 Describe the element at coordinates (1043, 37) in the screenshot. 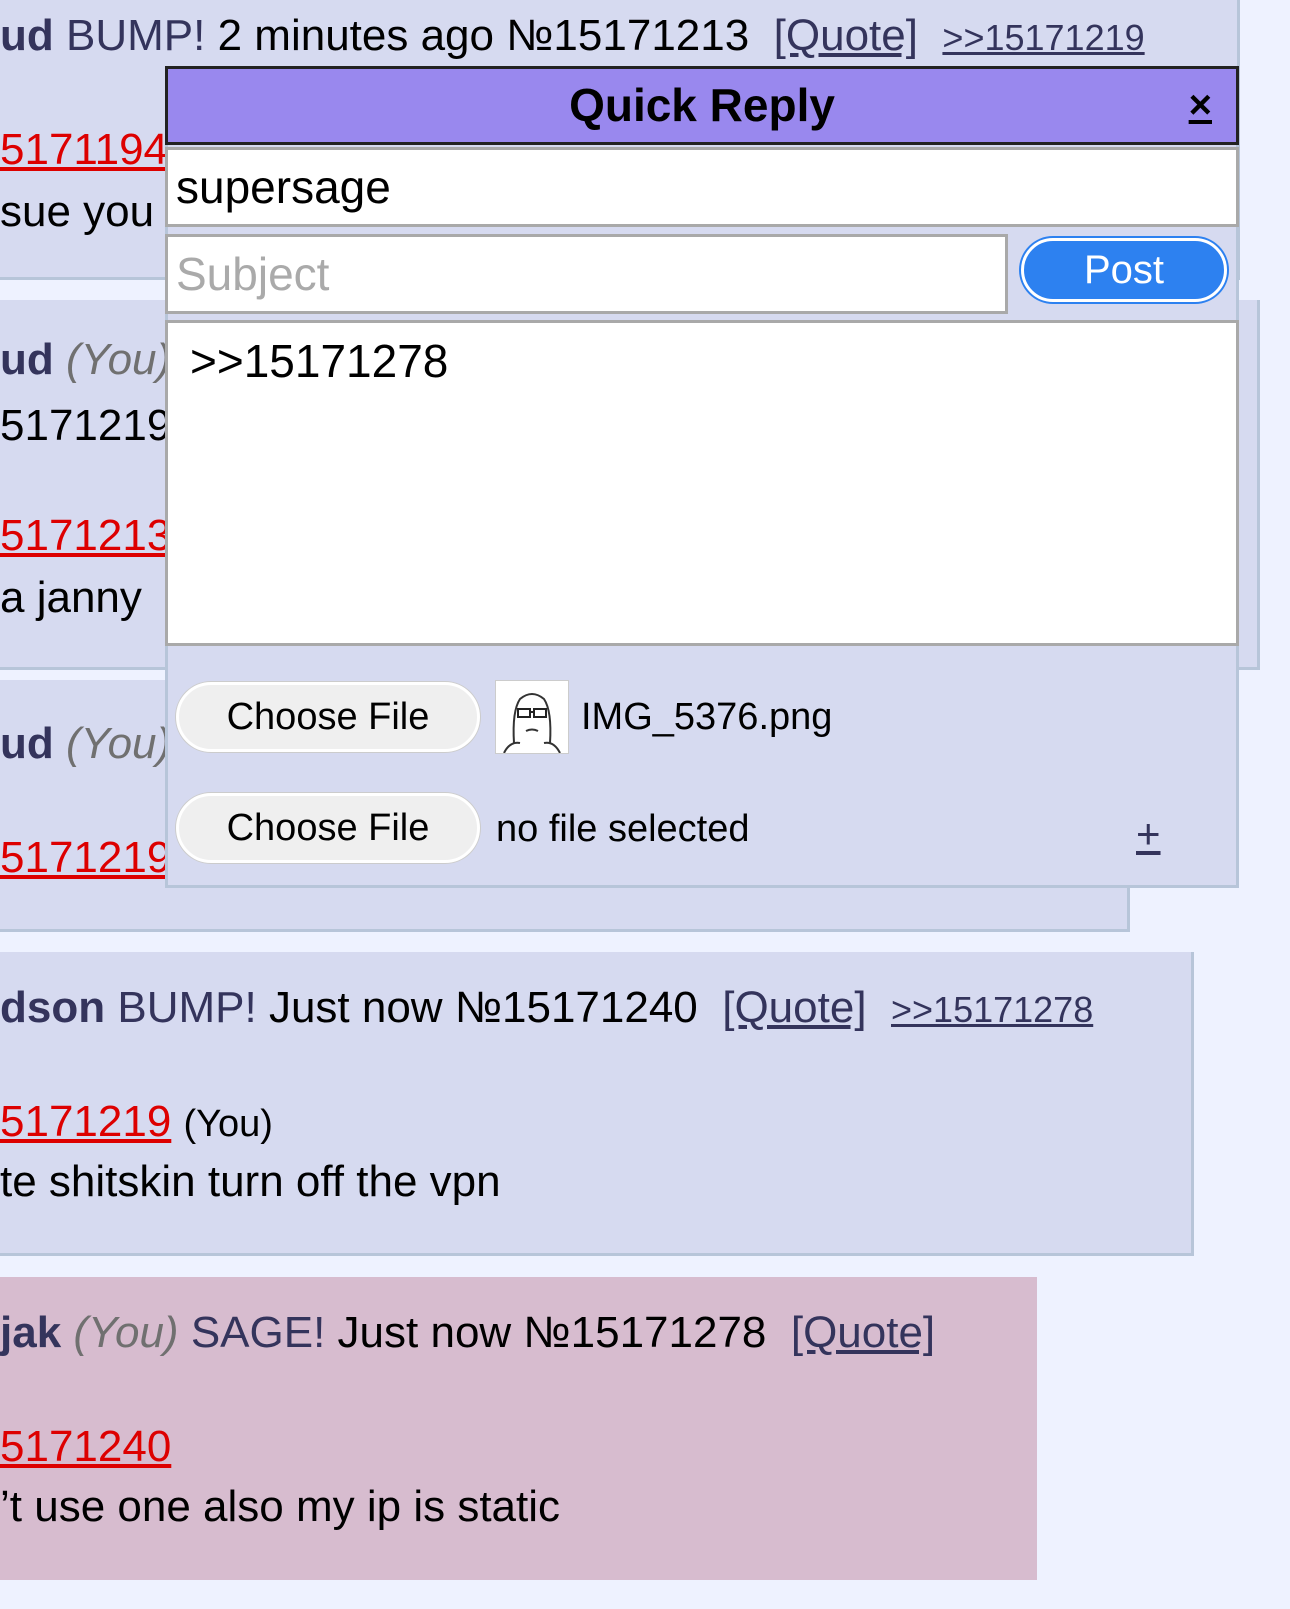

I see `backlink: >>15171219` at that location.